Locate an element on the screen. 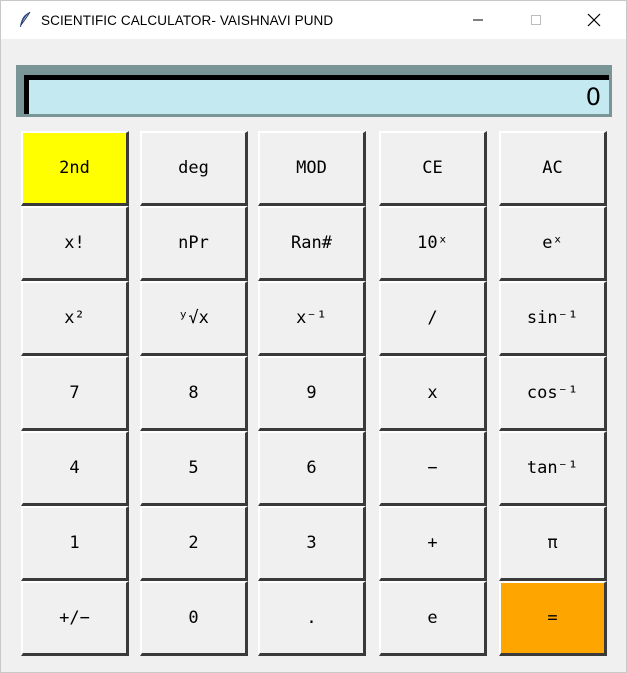  subtract-button: − is located at coordinates (433, 468).